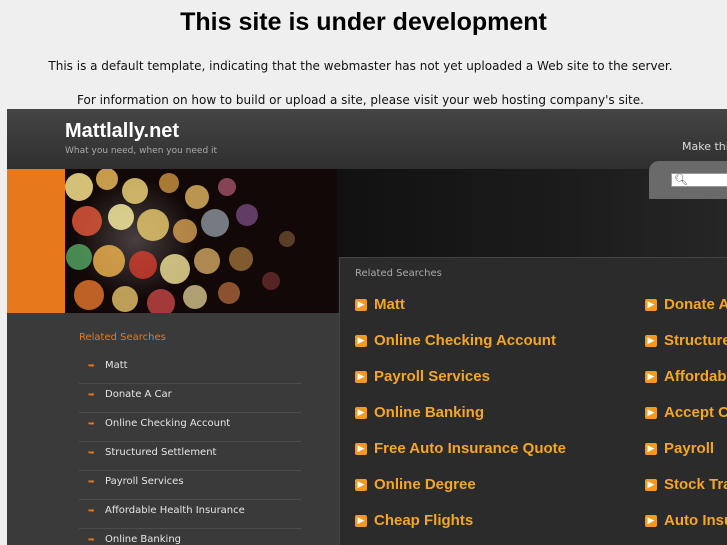 The image size is (727, 545). I want to click on notice-title: This site is under development, so click(363, 22).